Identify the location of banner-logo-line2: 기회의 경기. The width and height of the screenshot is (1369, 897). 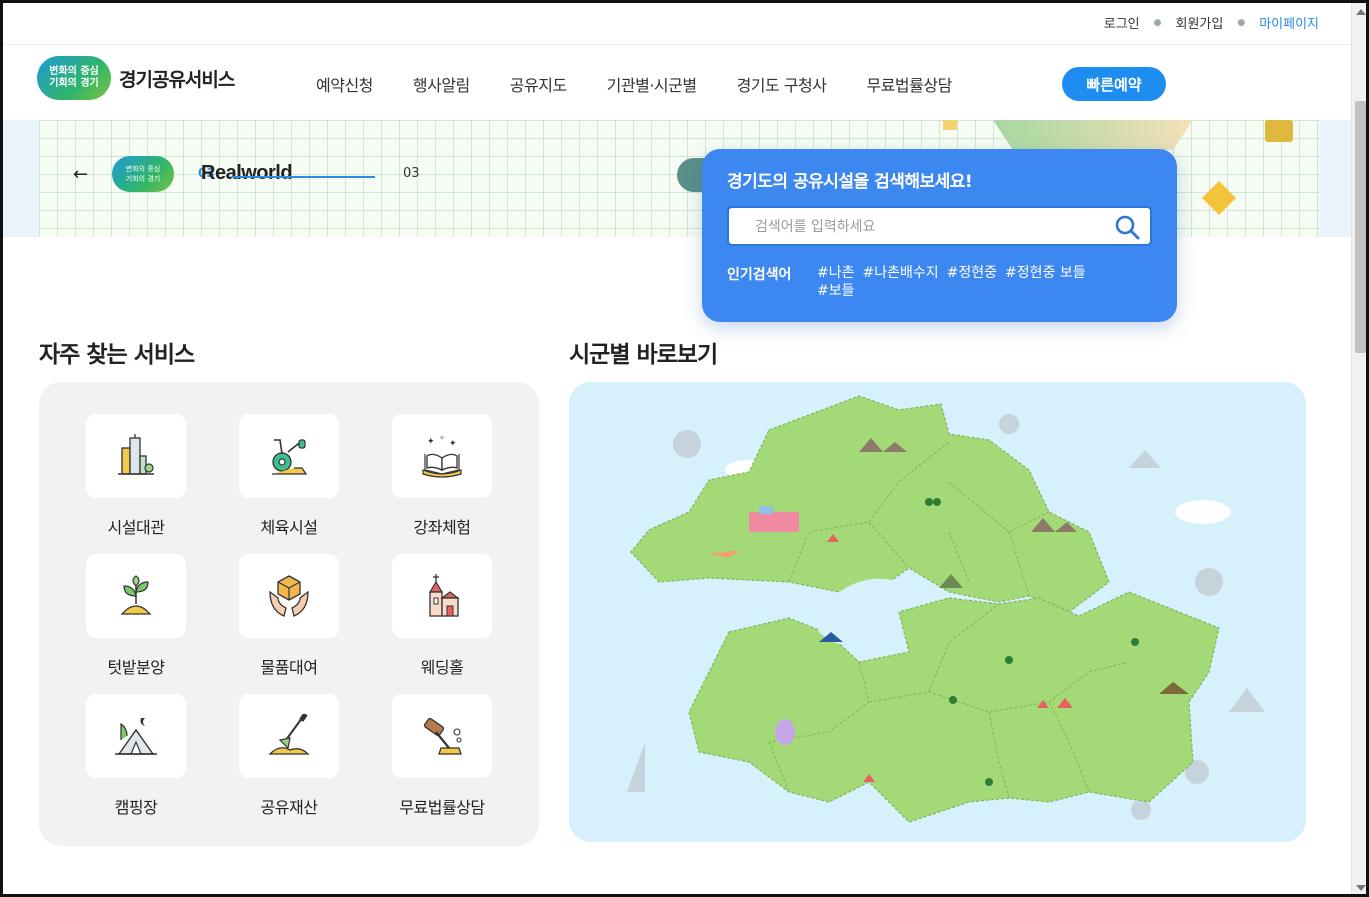
(143, 179).